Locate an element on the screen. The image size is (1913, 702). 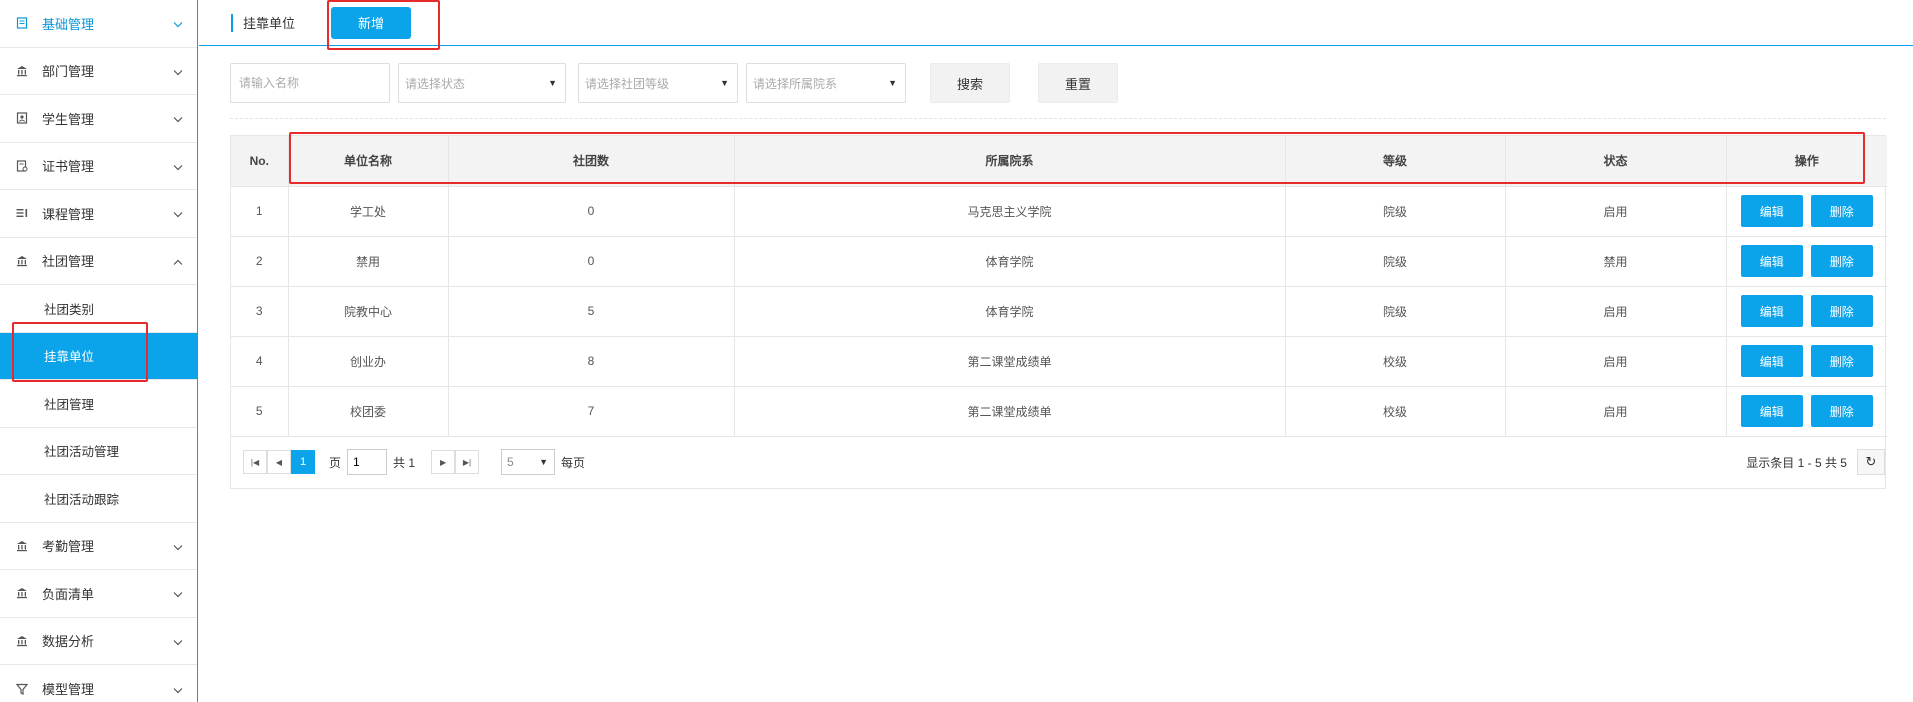
page-header: 挂靠单位 新增 is located at coordinates (1056, 23).